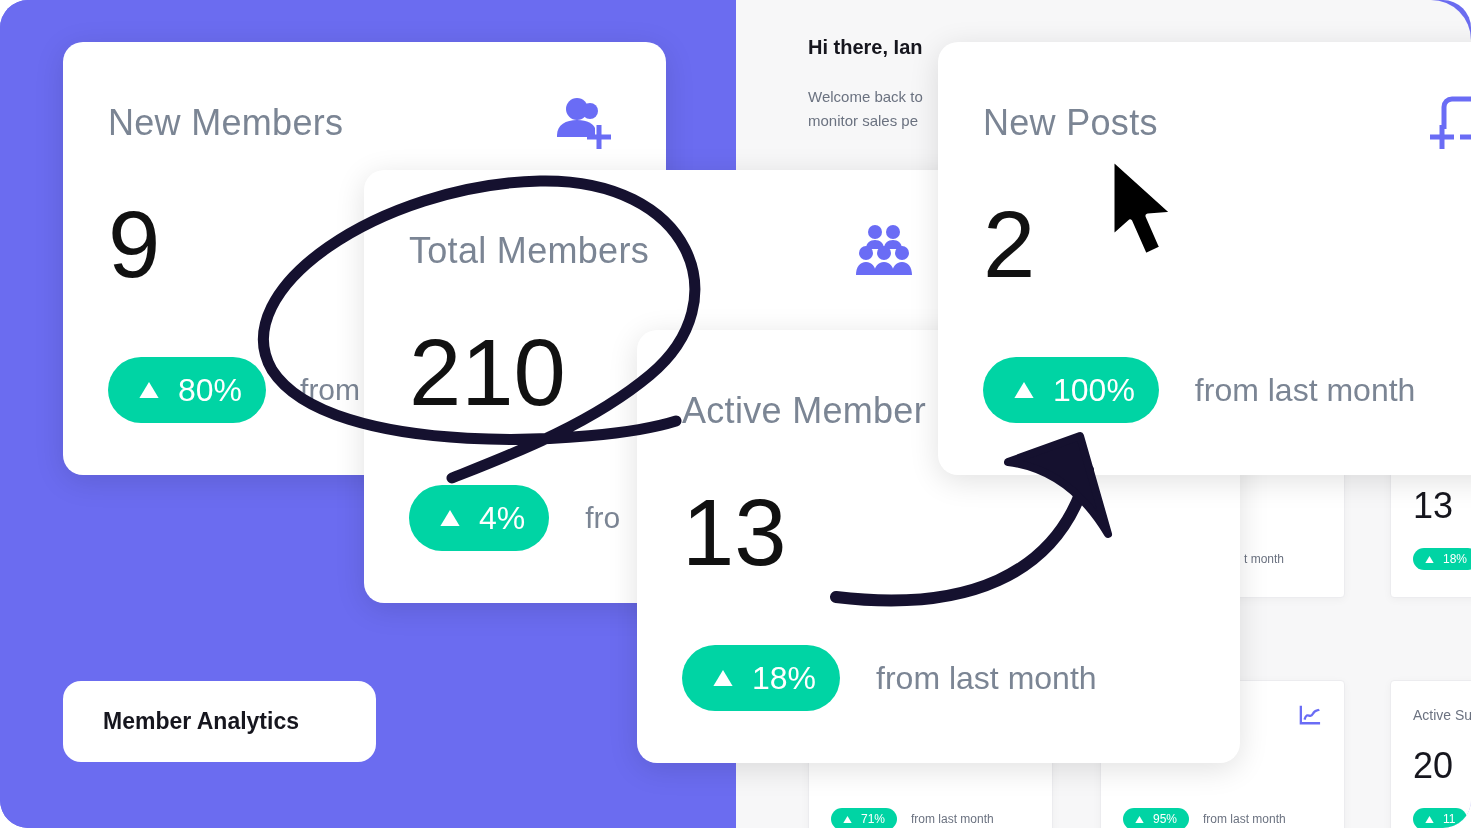 The image size is (1471, 828). Describe the element at coordinates (1070, 123) in the screenshot. I see `card-title: New Posts` at that location.